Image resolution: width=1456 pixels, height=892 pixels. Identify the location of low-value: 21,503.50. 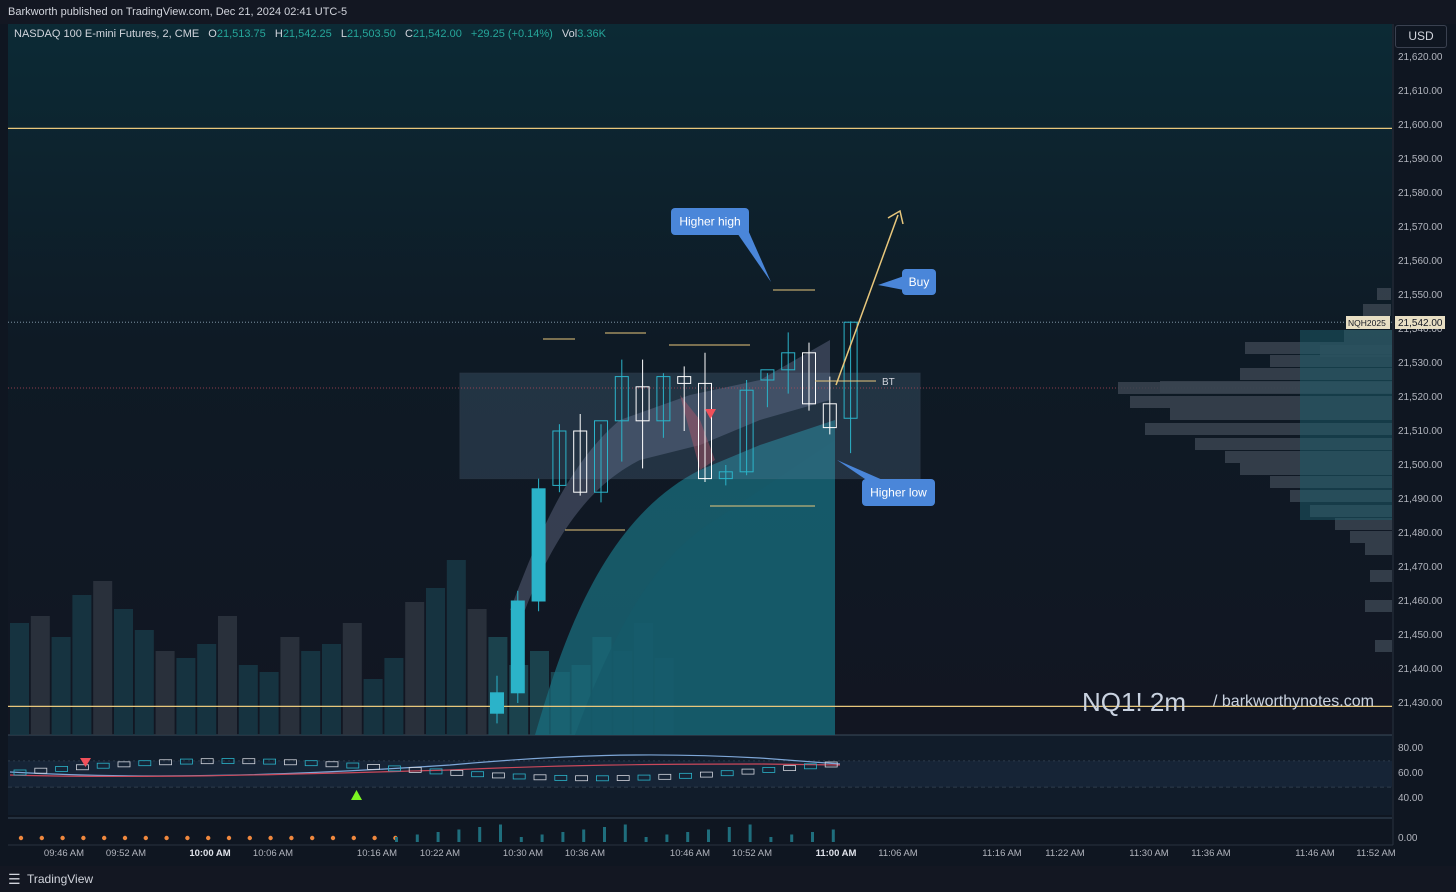
(371, 34).